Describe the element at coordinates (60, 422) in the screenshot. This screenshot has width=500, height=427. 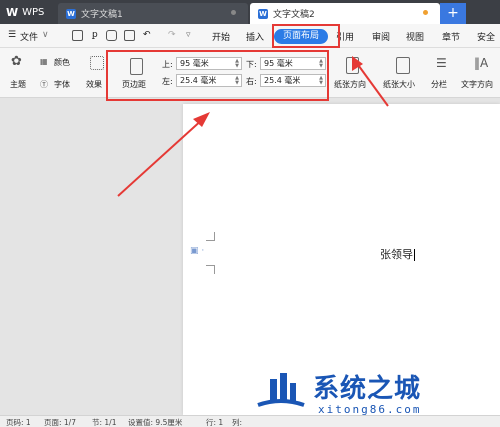
I see `status-pages: 页面: 1/7` at that location.